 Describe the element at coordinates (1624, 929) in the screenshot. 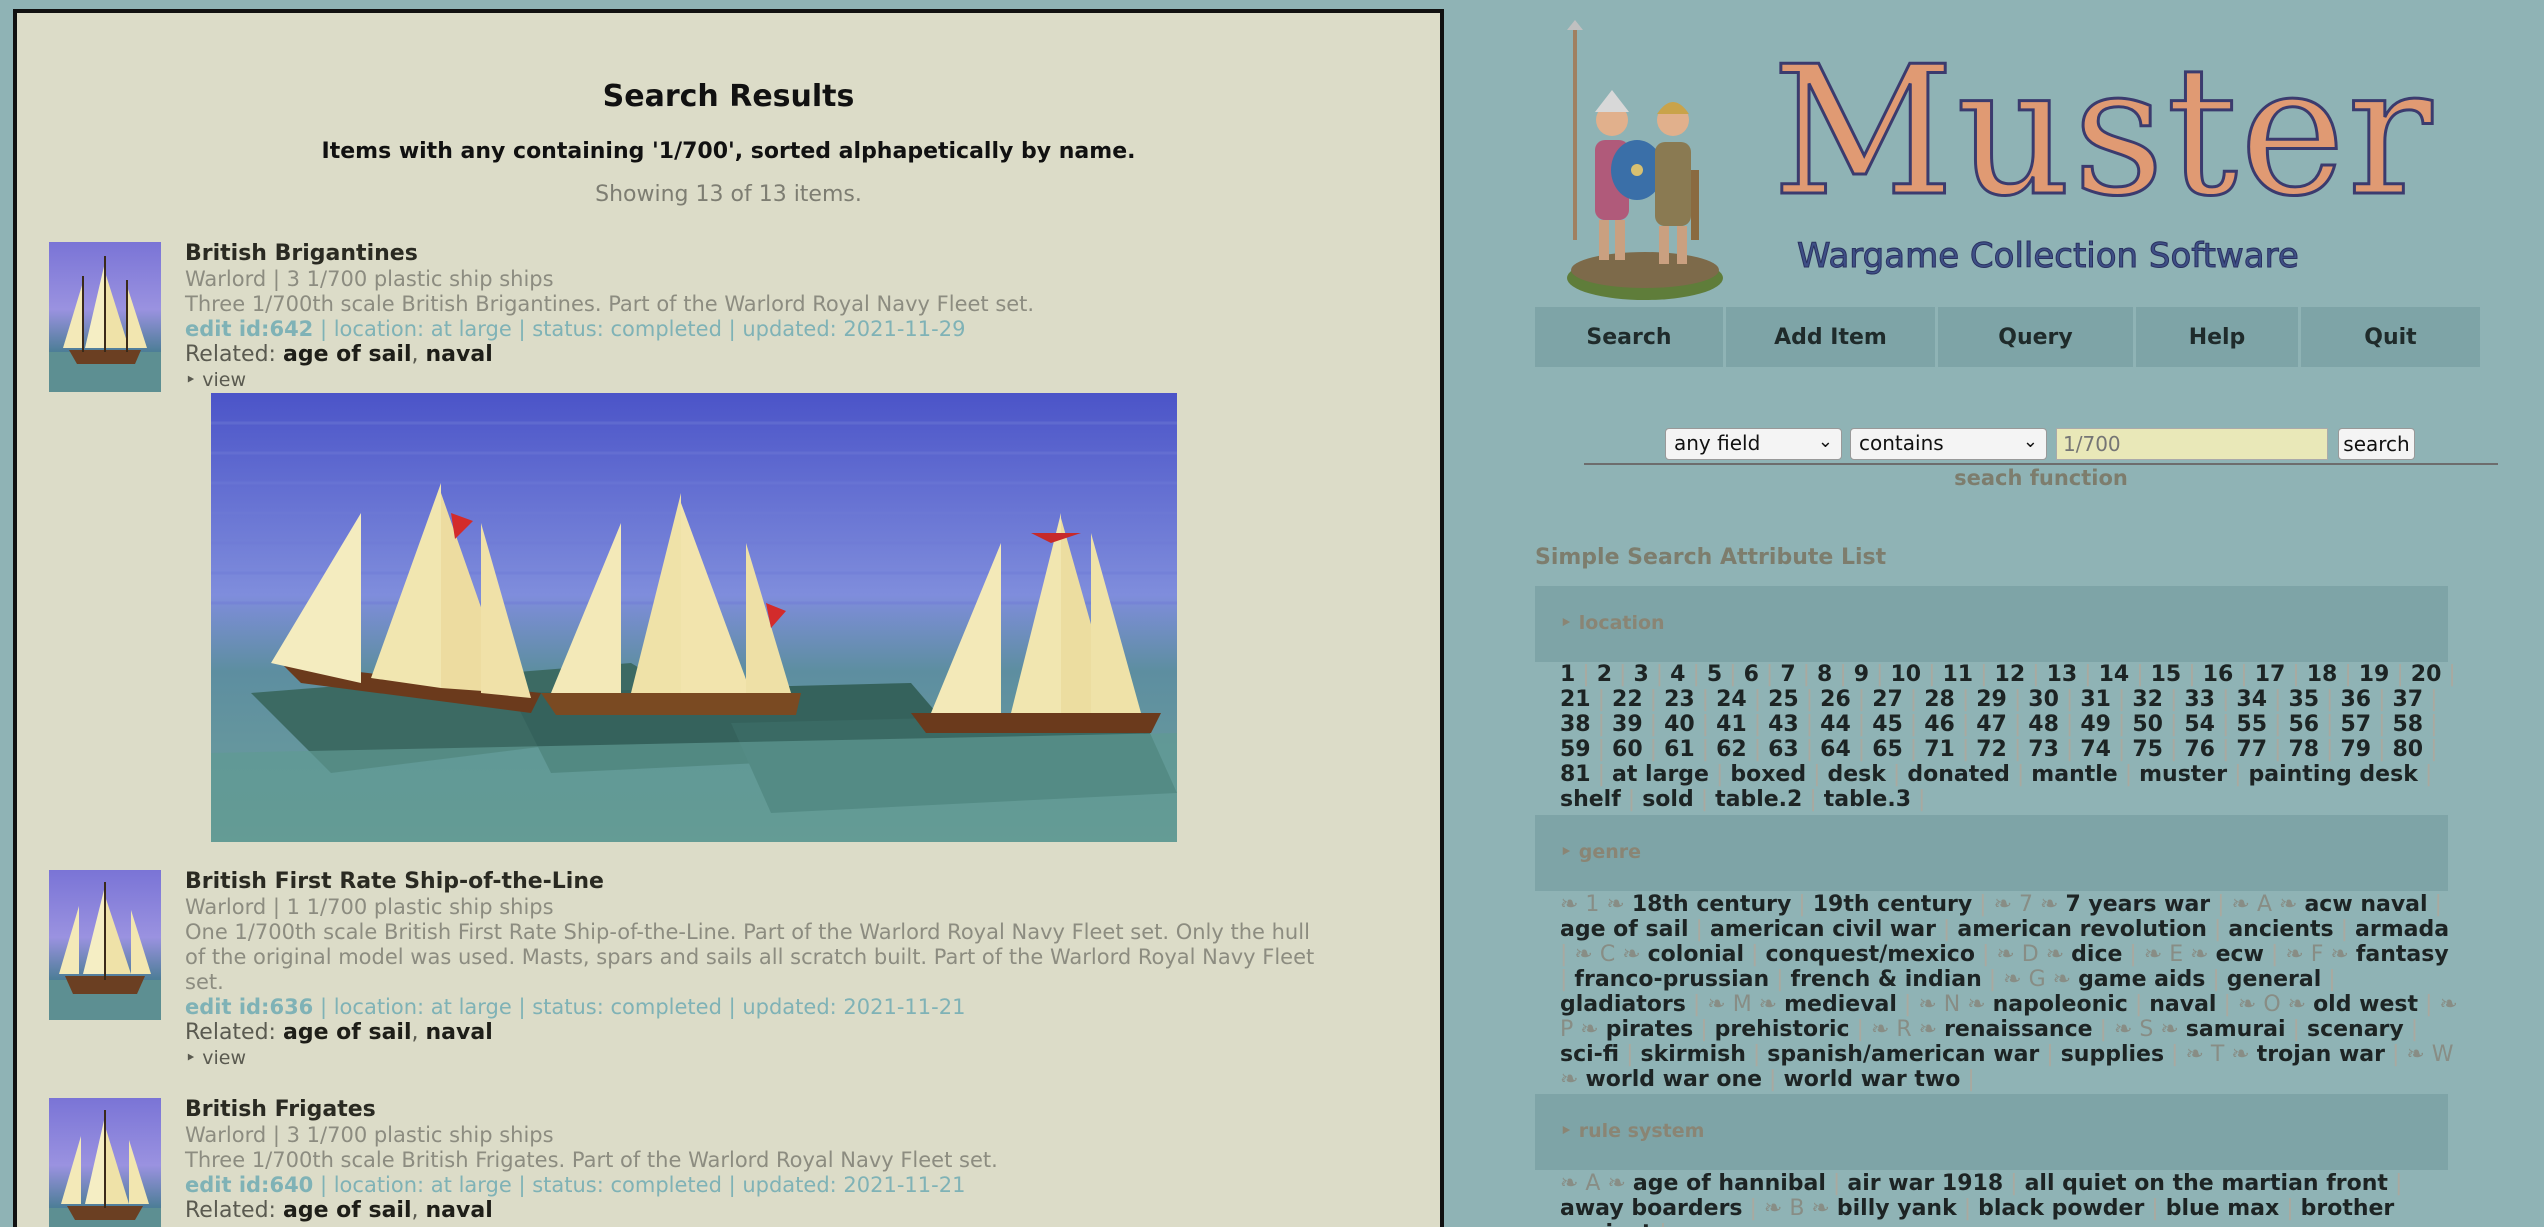

I see `attribute-link: age of sail` at that location.